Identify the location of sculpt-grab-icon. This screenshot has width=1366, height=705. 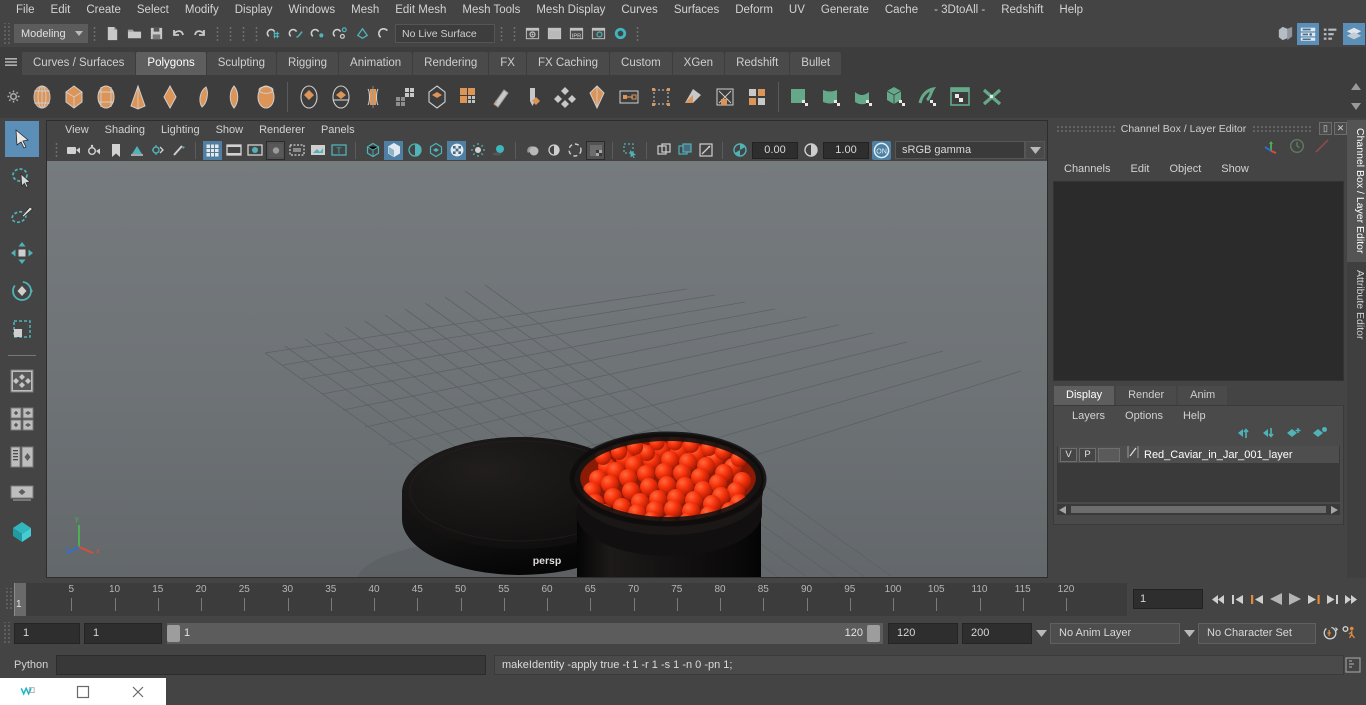
(832, 97).